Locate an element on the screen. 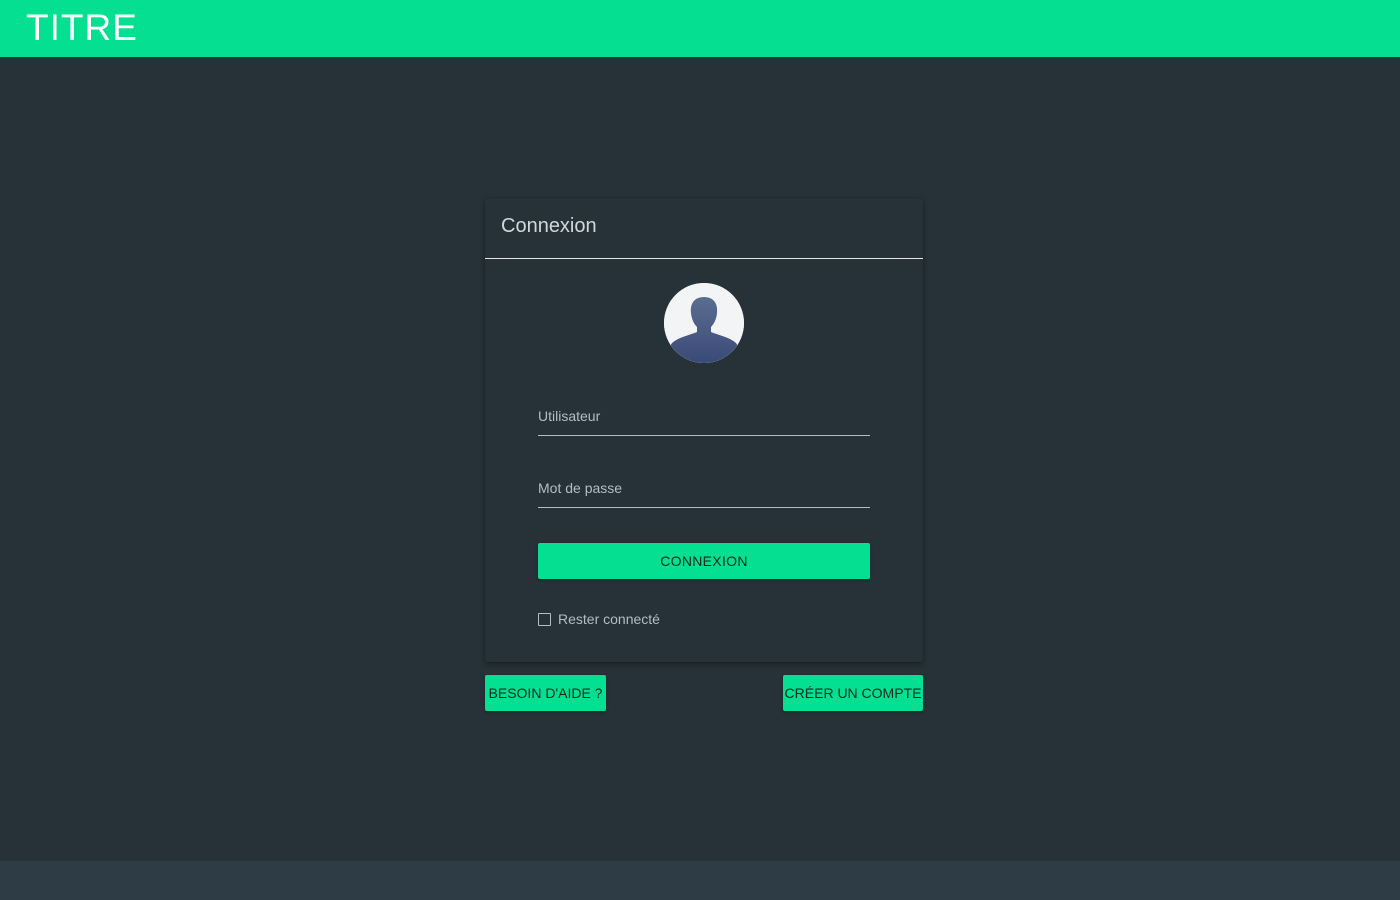 The image size is (1400, 900). remember-me-label: Rester connecté is located at coordinates (609, 619).